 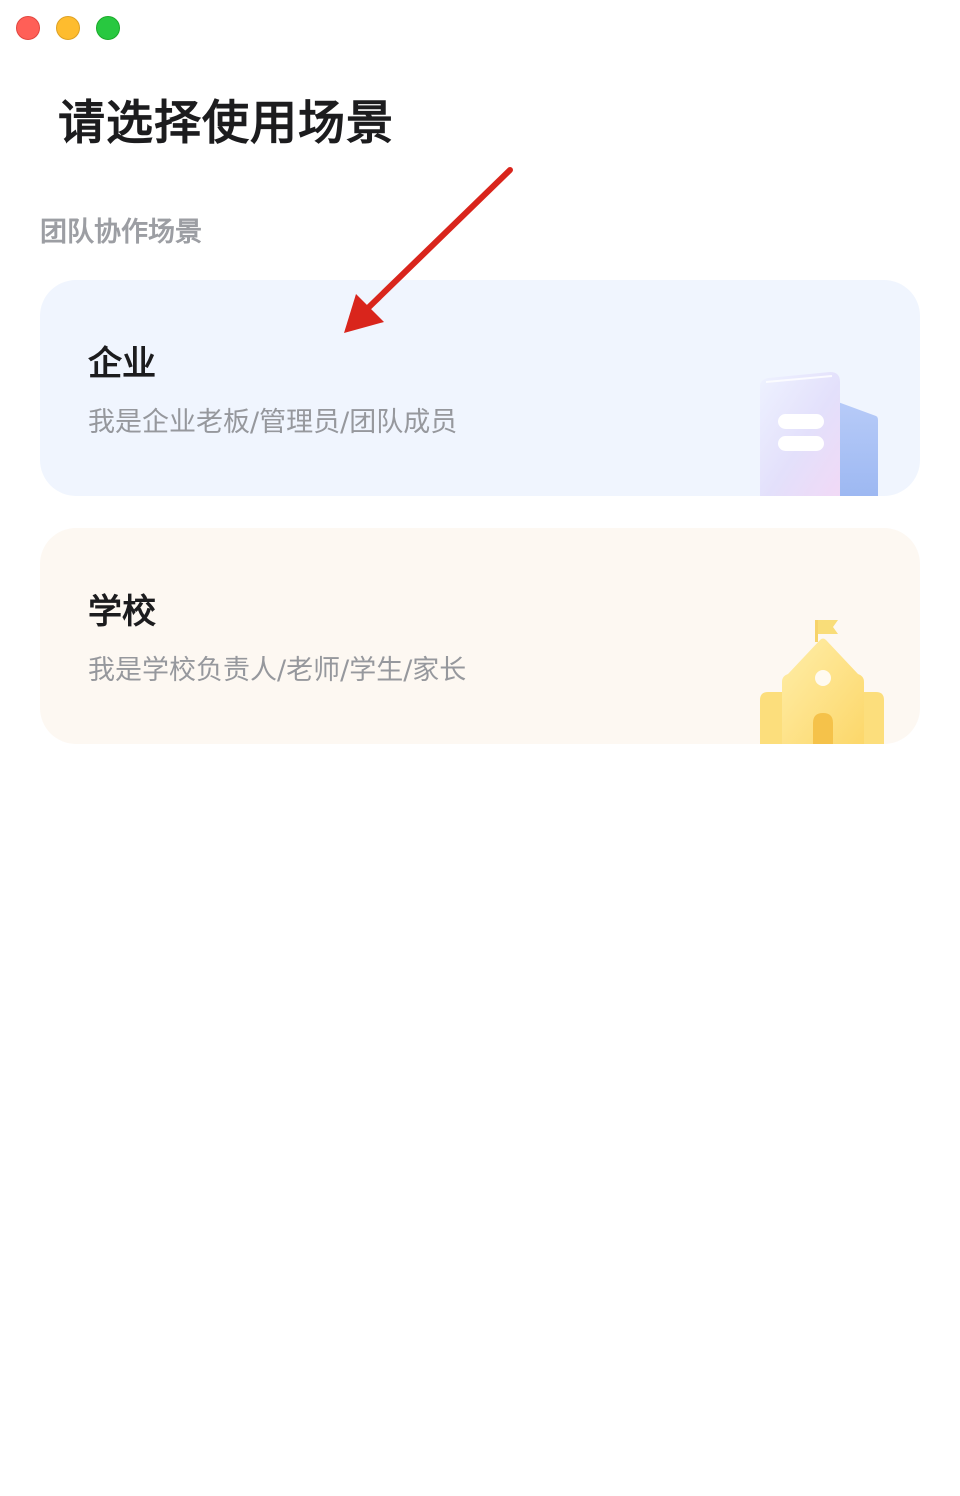 I want to click on section-label-team-collaboration: 团队协作场景, so click(x=121, y=232).